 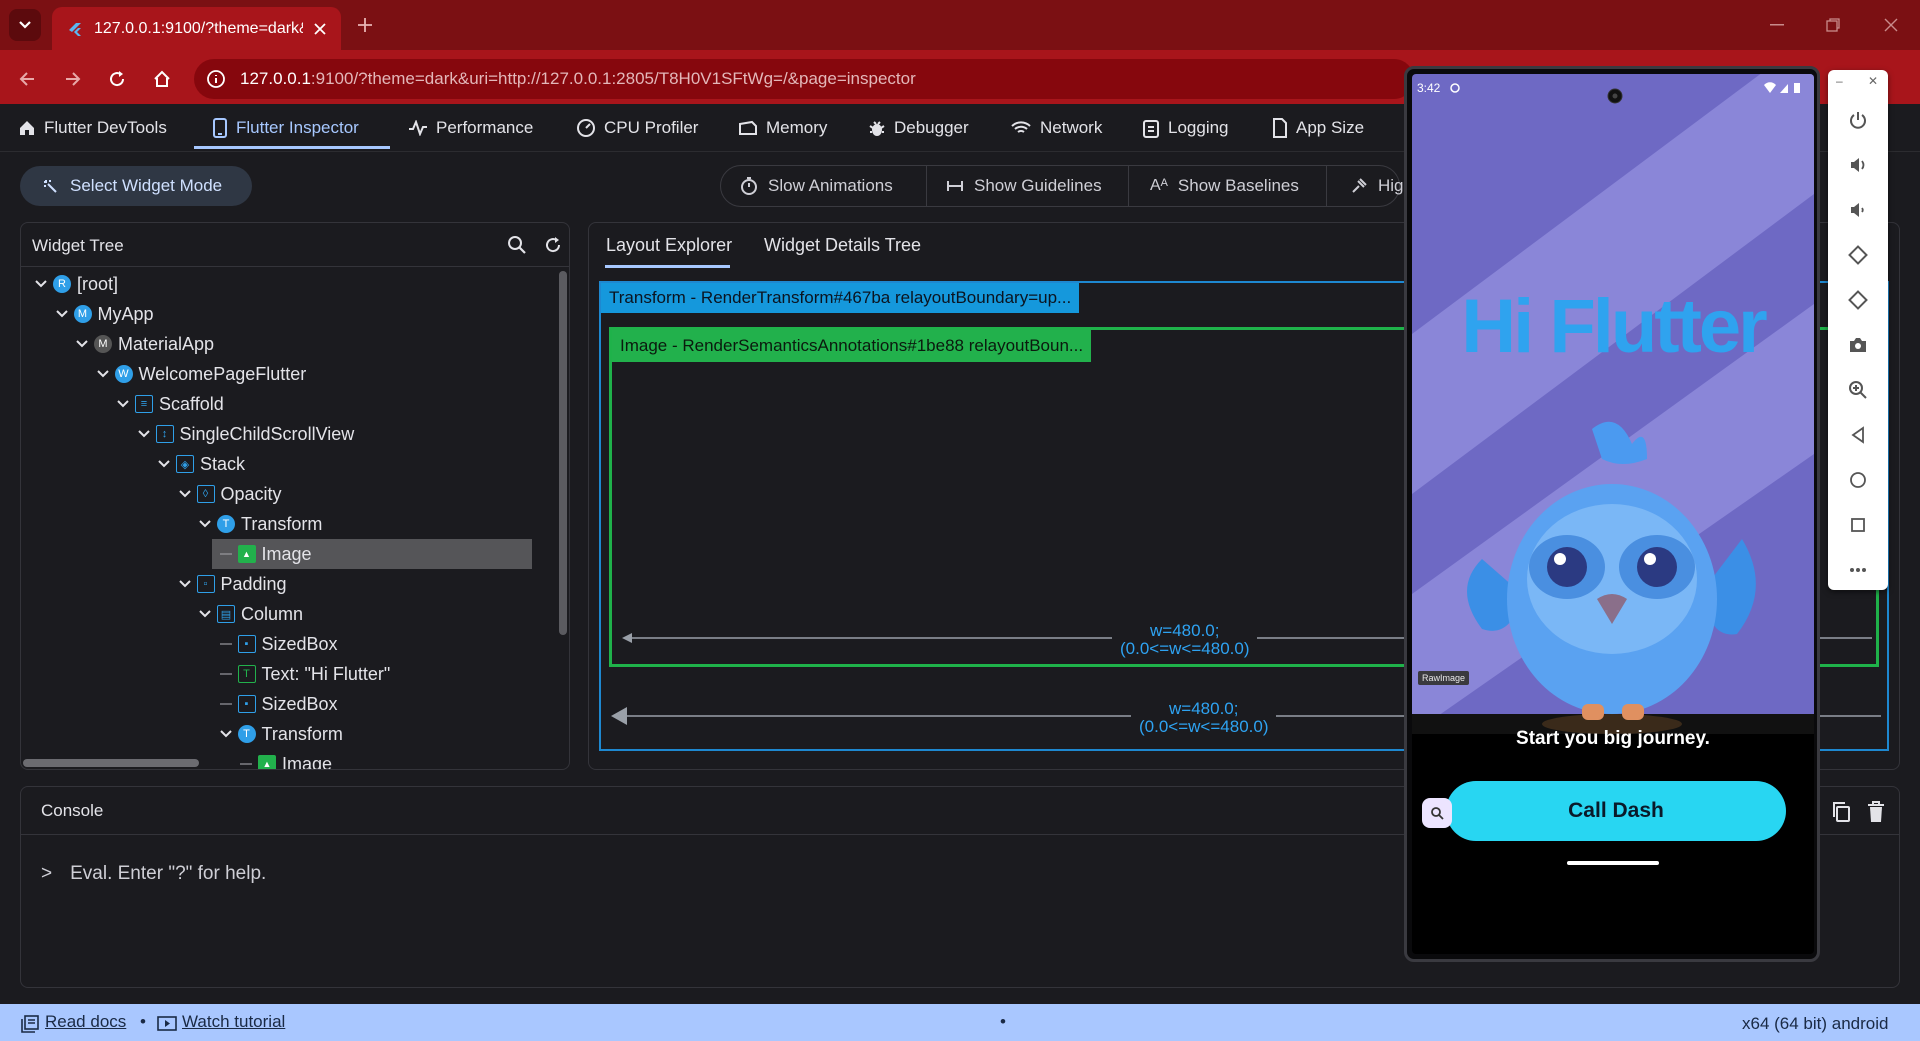 I want to click on show-guidelines-toggle: Show Guidelines, so click(x=1024, y=186).